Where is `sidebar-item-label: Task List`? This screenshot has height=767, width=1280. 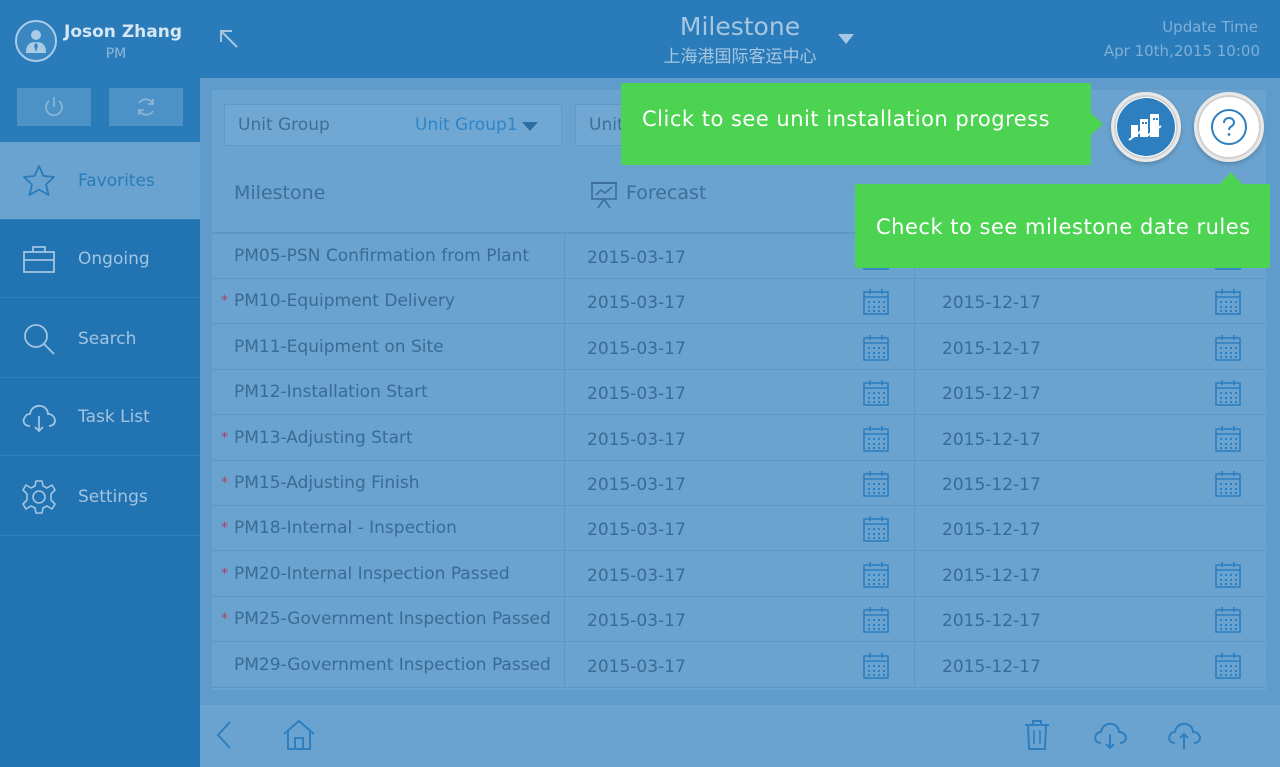 sidebar-item-label: Task List is located at coordinates (114, 416).